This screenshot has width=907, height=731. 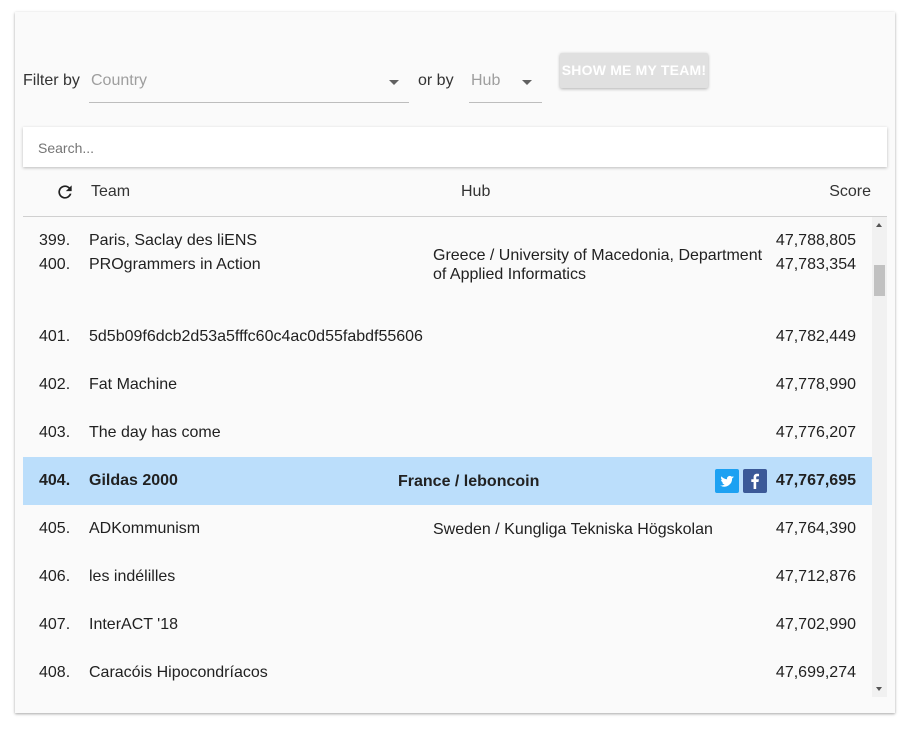 What do you see at coordinates (634, 70) in the screenshot?
I see `show-my-team-button: SHOW ME MY TEAM!` at bounding box center [634, 70].